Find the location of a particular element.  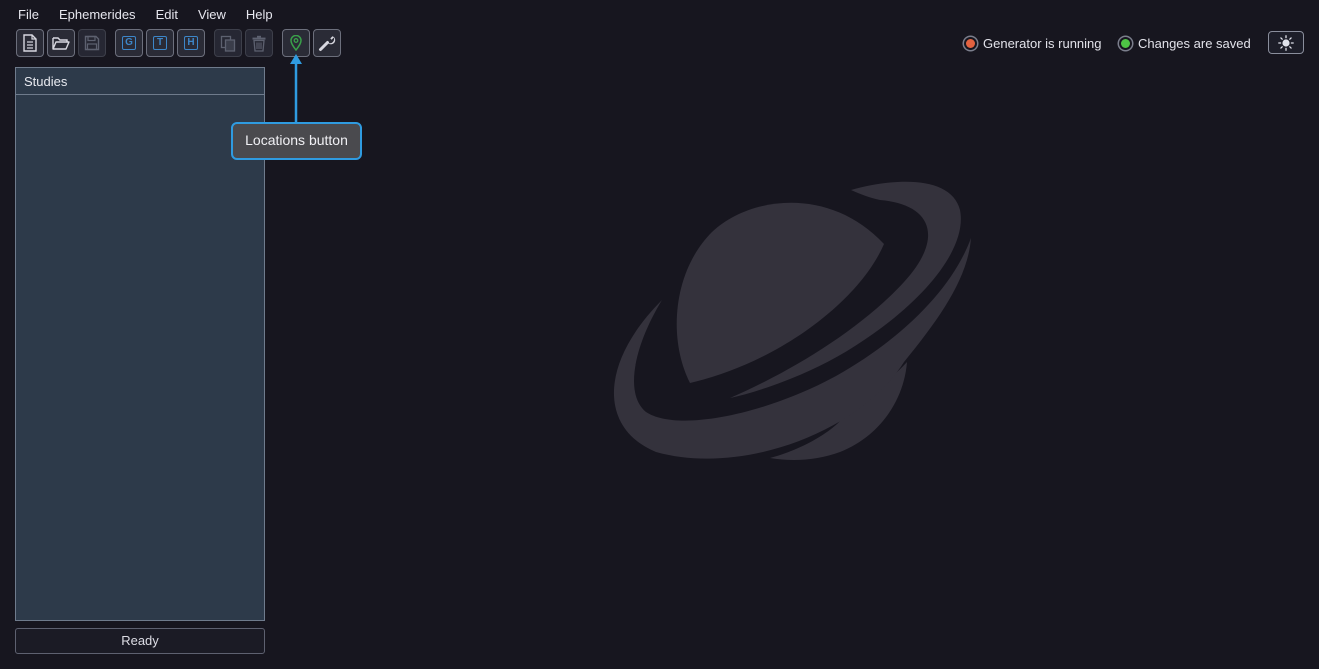

g-button: G is located at coordinates (129, 43).